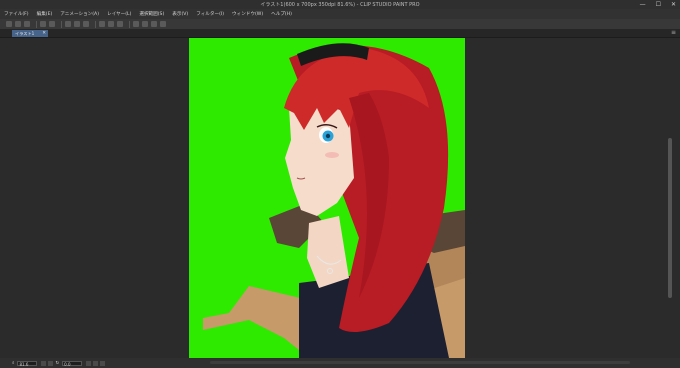  Describe the element at coordinates (420, 362) in the screenshot. I see `horizontal-scrollbar` at that location.